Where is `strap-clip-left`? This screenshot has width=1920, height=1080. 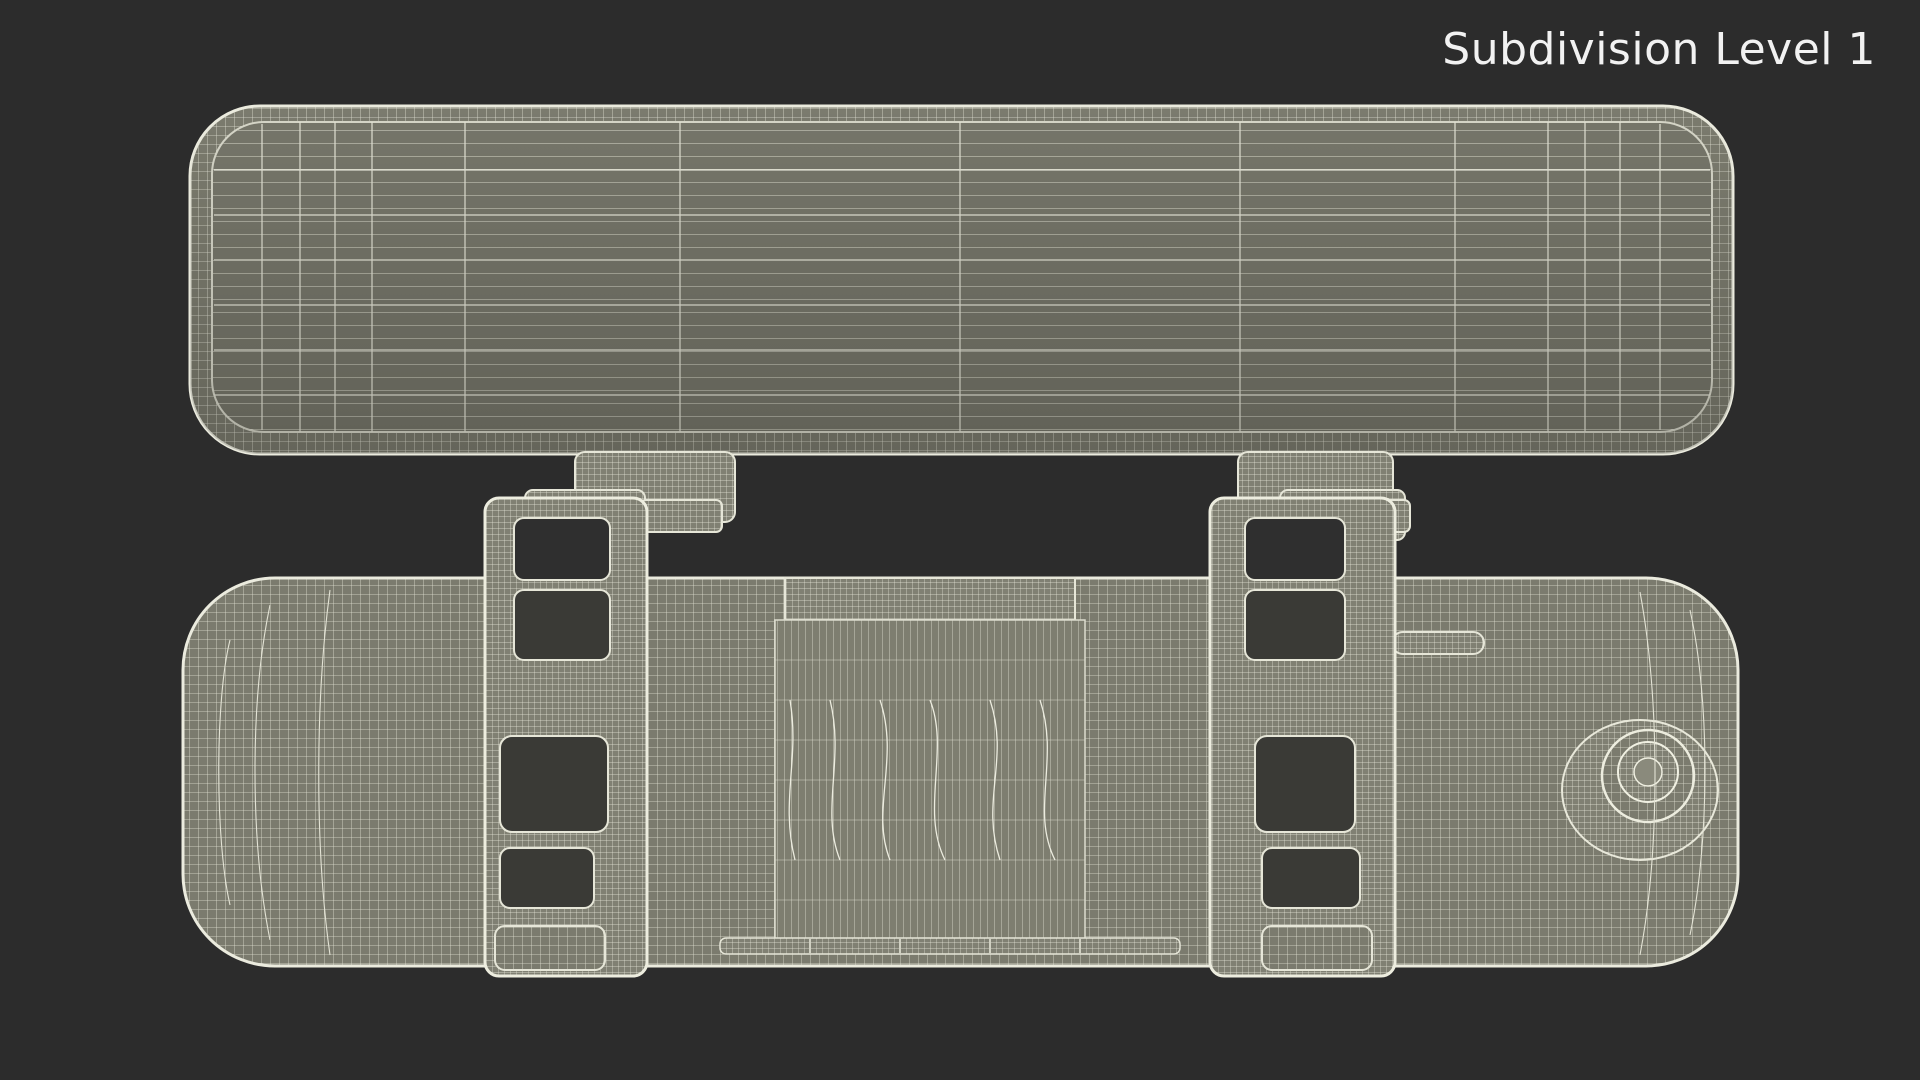 strap-clip-left is located at coordinates (566, 737).